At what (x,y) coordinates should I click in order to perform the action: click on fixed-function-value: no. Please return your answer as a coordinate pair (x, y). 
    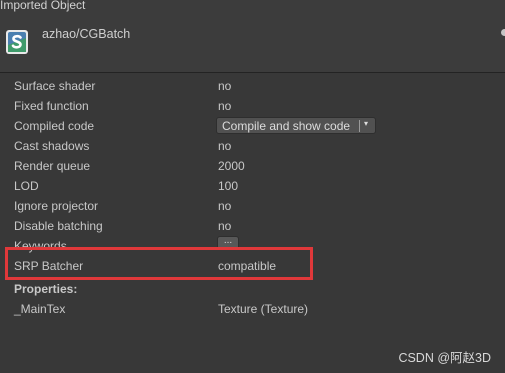
    Looking at the image, I should click on (225, 106).